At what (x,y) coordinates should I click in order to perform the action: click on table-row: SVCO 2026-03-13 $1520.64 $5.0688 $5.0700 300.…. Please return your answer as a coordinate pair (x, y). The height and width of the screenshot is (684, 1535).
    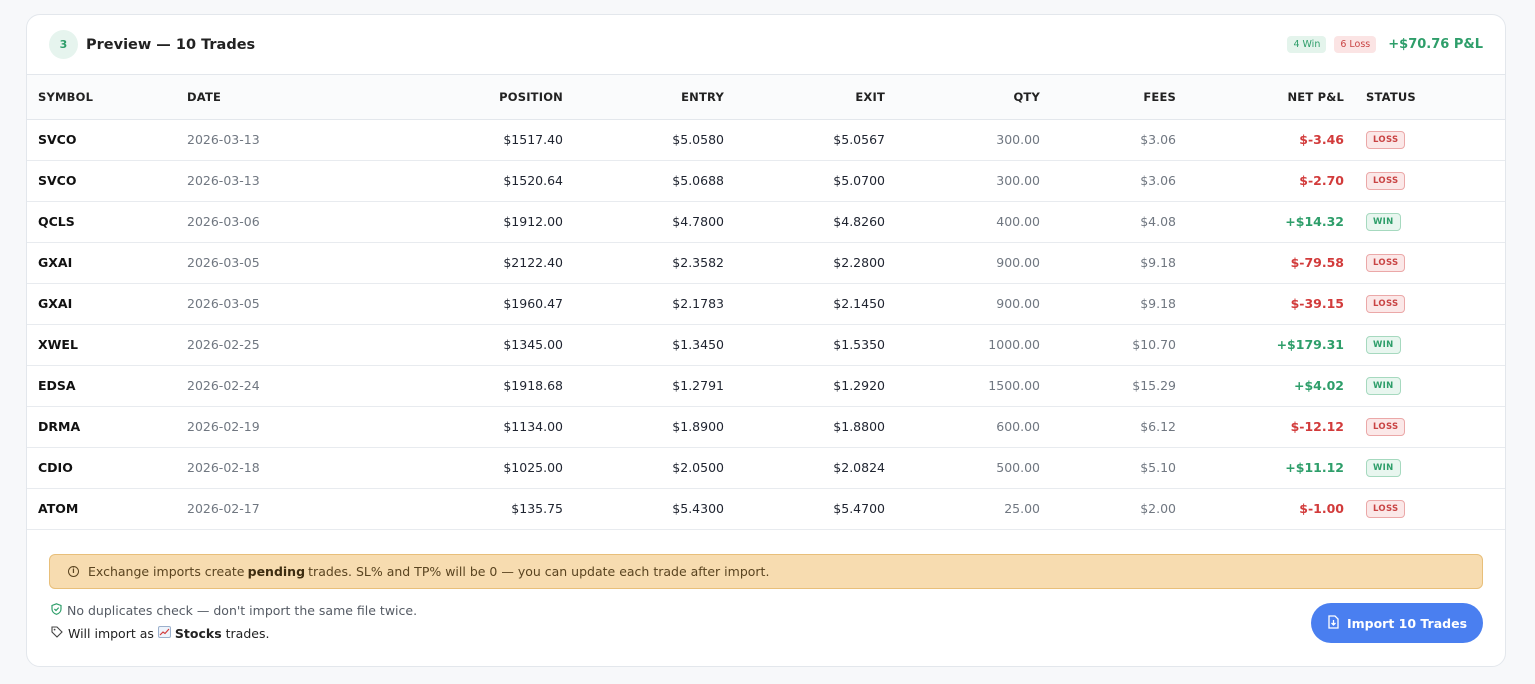
    Looking at the image, I should click on (766, 180).